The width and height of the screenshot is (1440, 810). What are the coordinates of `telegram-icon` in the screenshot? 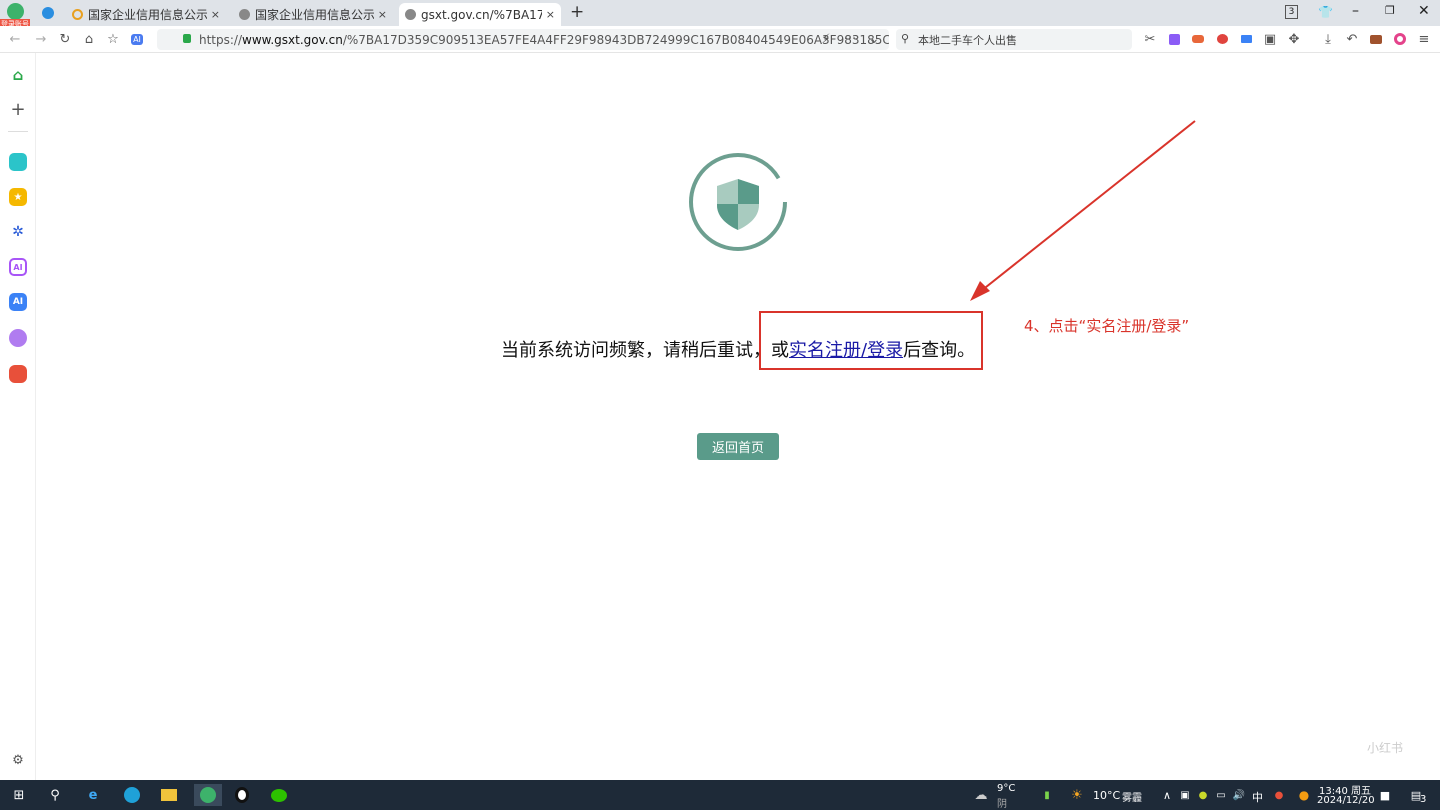 It's located at (48, 13).